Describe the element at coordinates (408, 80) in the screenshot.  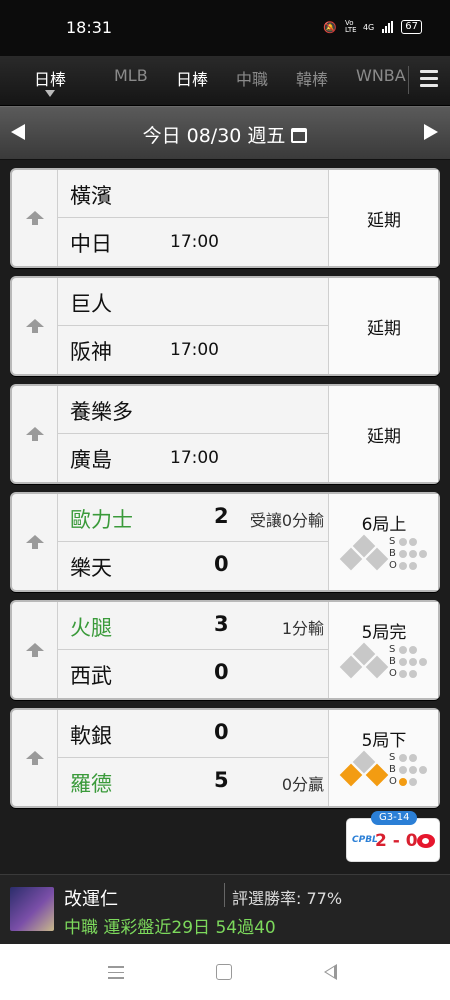
I see `tab-divider` at that location.